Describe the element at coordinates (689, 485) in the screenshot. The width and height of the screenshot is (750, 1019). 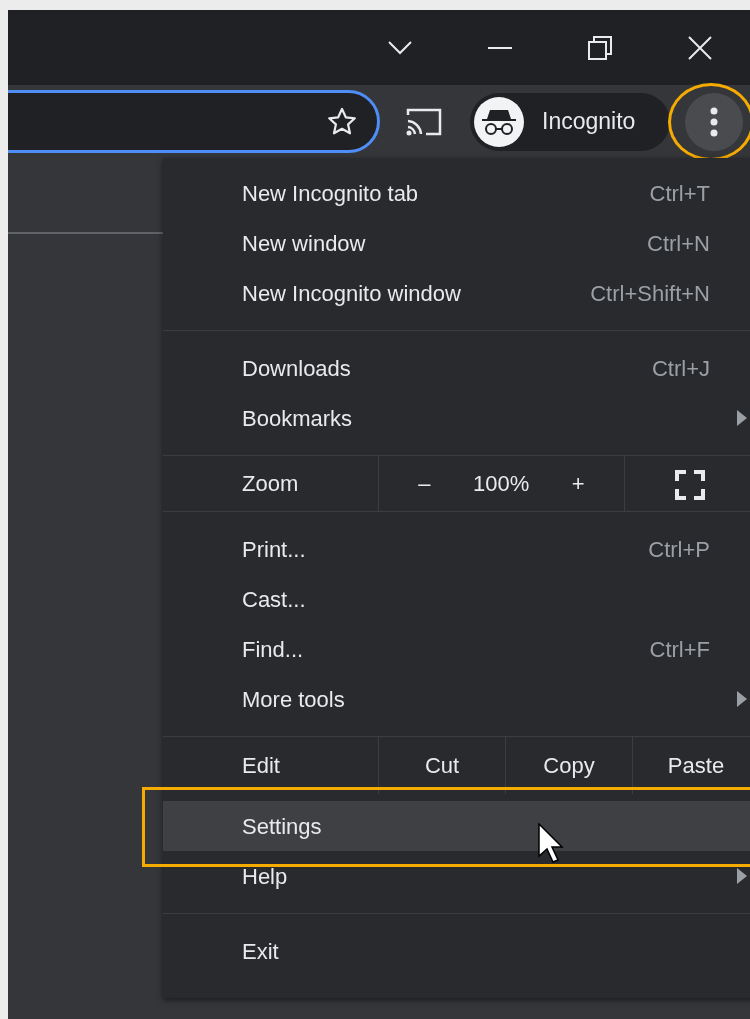
I see `fullscreen-icon` at that location.